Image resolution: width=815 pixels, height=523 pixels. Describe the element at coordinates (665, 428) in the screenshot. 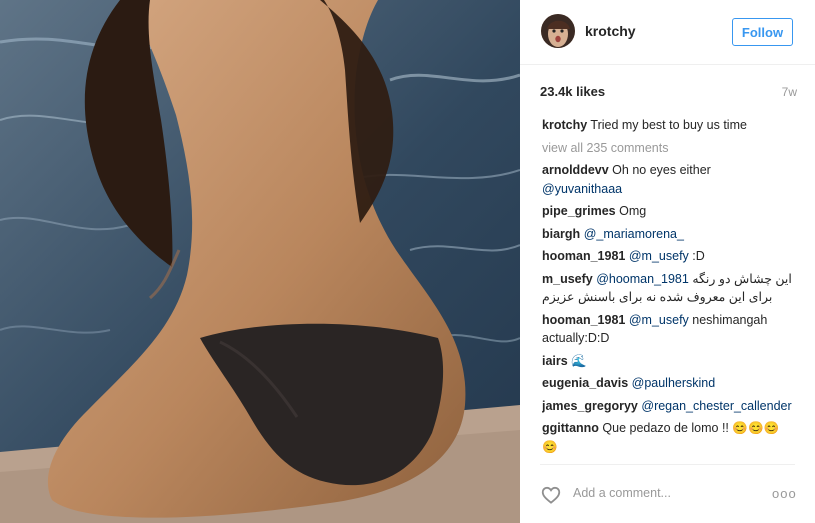

I see `comment-text: Que pedazo de lomo !!` at that location.